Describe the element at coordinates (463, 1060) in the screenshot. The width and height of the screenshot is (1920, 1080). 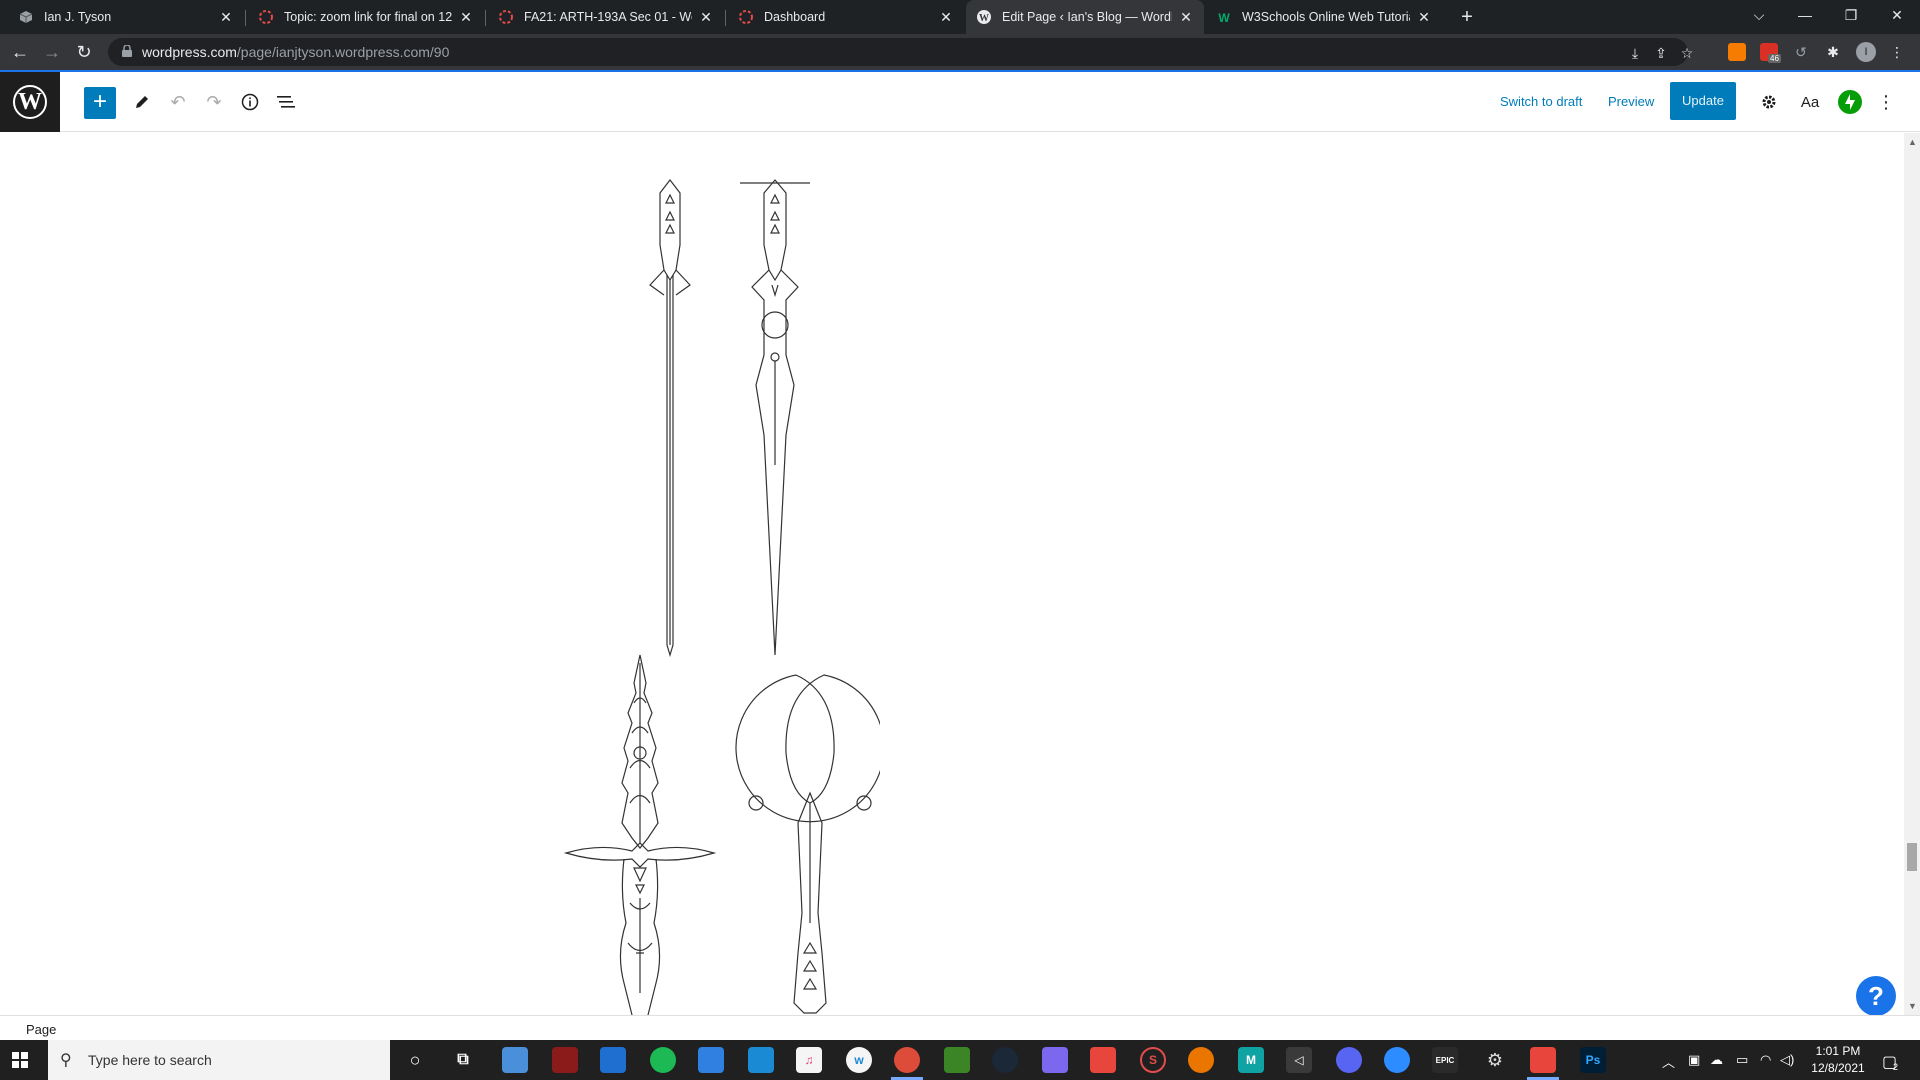
I see `task-view-icon: ⧉` at that location.